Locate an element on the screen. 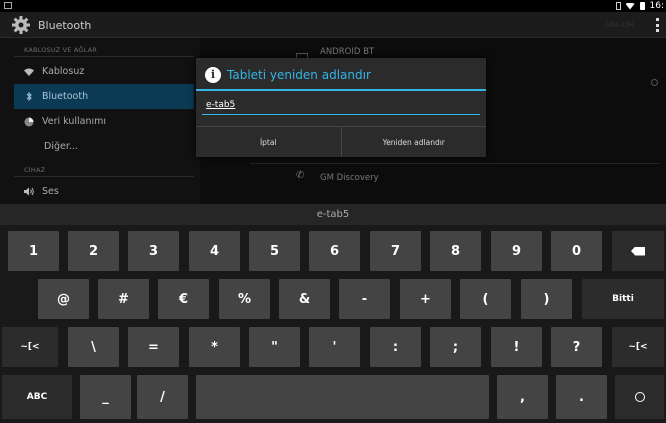 The width and height of the screenshot is (666, 423). key-open-paren: ( is located at coordinates (485, 299).